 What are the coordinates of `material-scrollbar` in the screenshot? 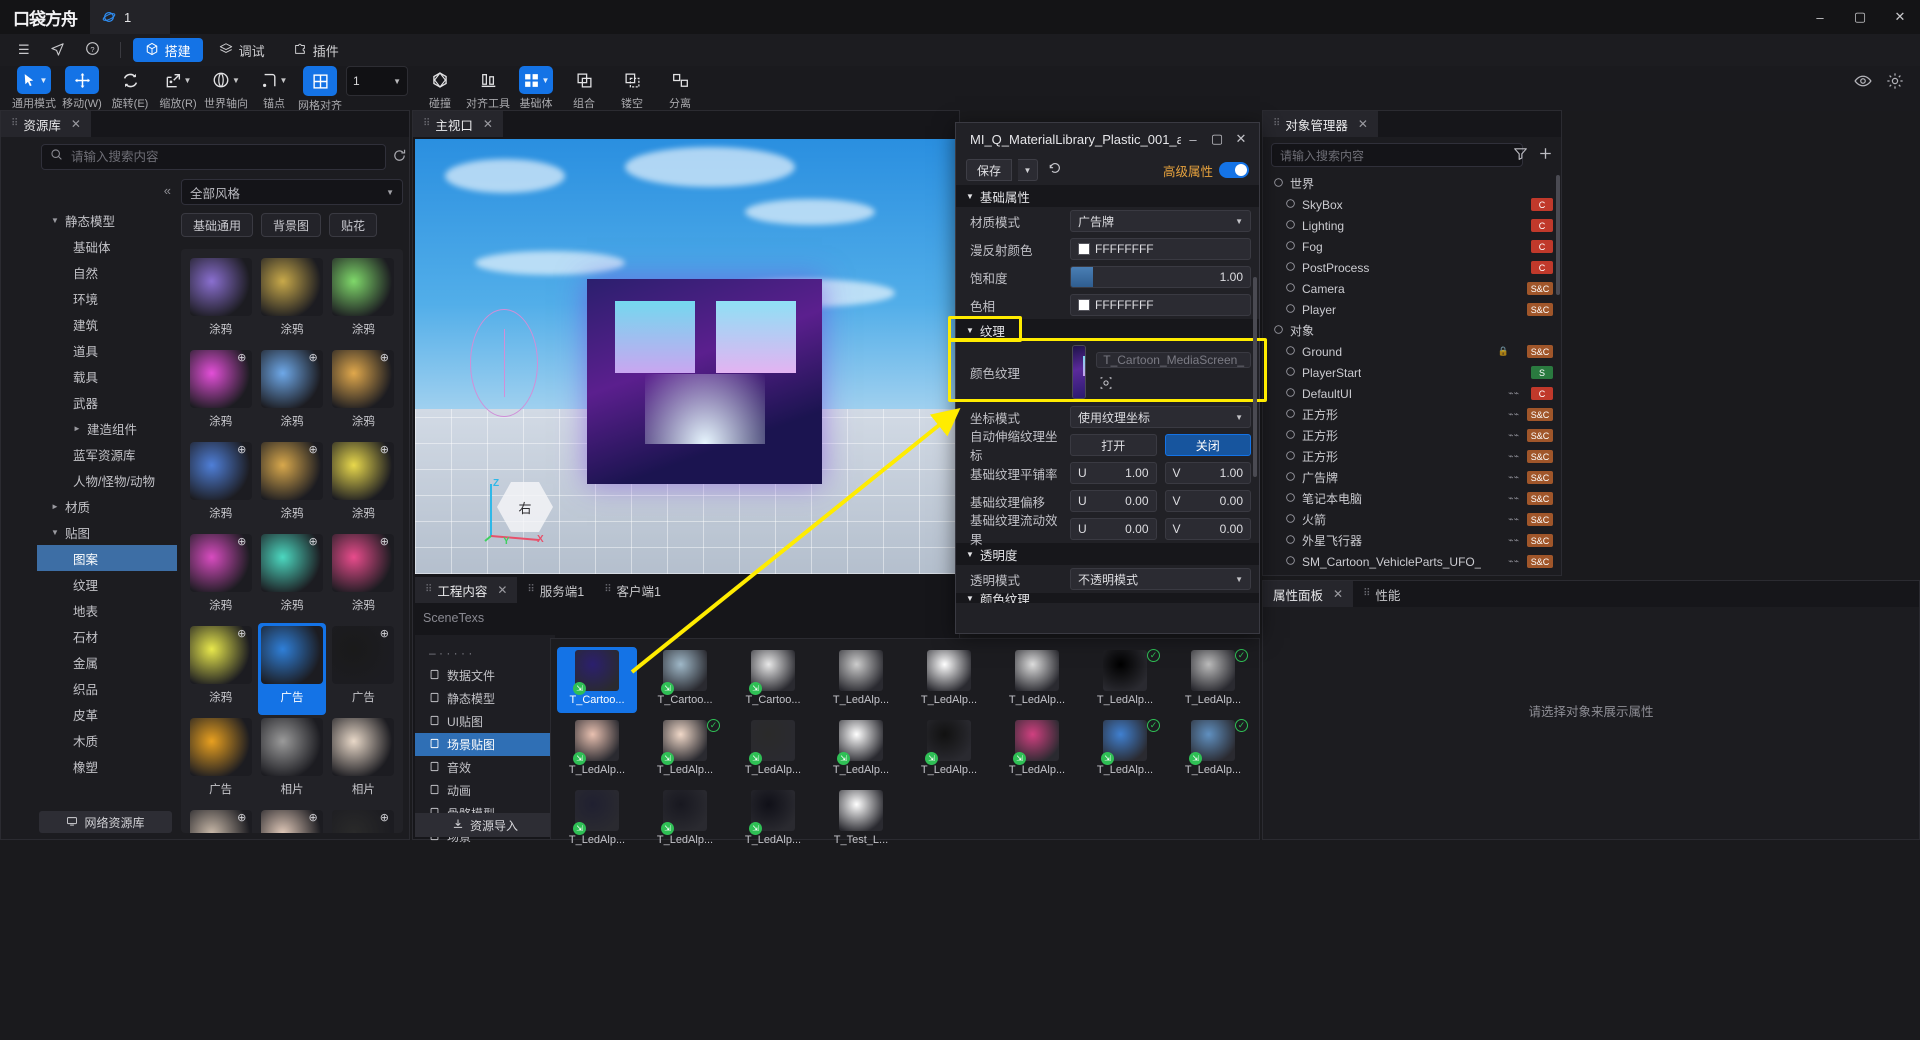 It's located at (1255, 377).